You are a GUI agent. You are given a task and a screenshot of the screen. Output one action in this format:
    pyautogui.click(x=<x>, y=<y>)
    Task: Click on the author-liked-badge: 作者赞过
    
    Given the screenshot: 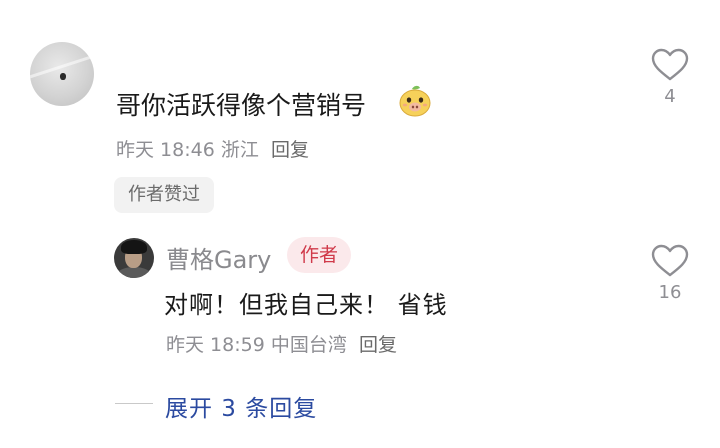 What is the action you would take?
    pyautogui.click(x=164, y=195)
    